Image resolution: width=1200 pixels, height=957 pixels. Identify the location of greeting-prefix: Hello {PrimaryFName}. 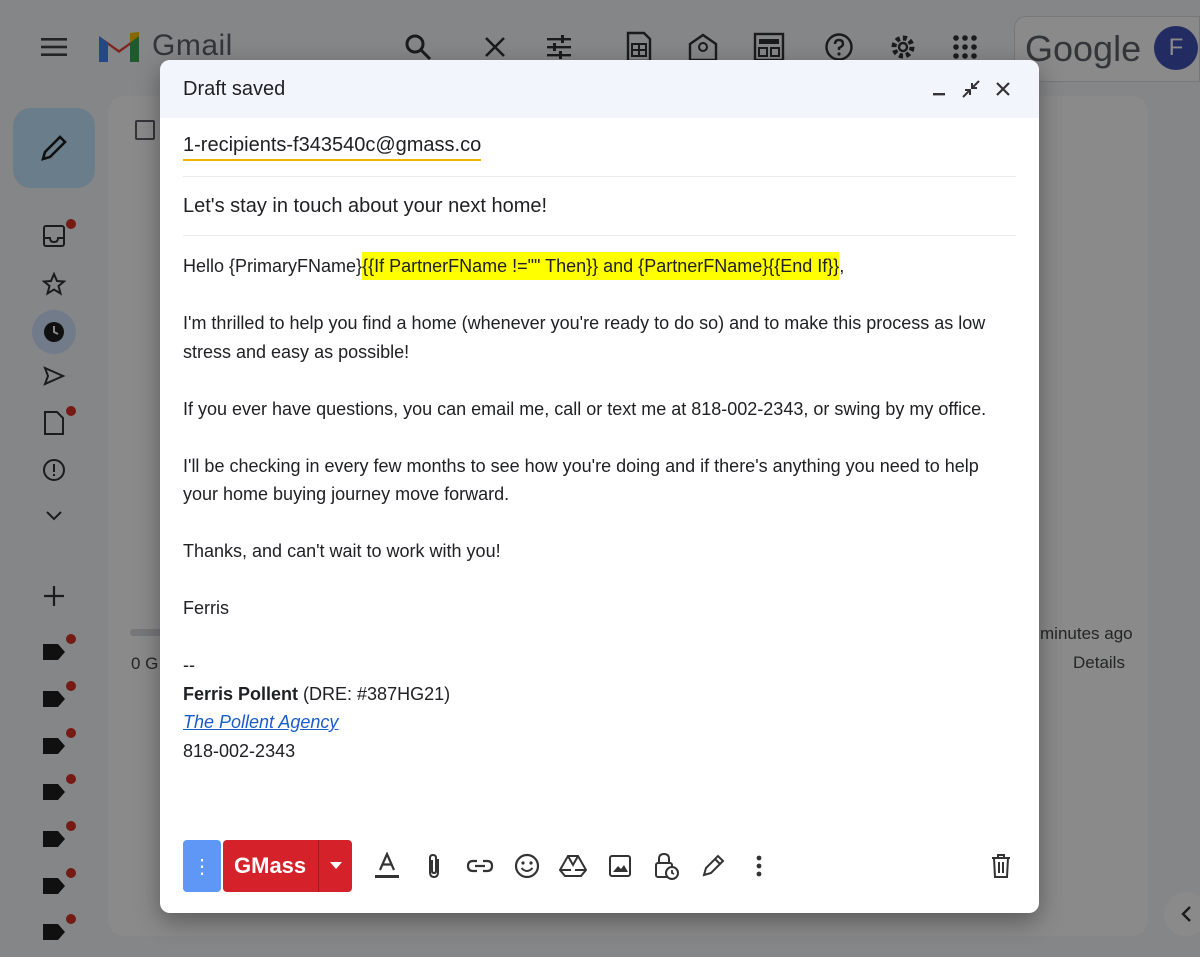
(273, 266).